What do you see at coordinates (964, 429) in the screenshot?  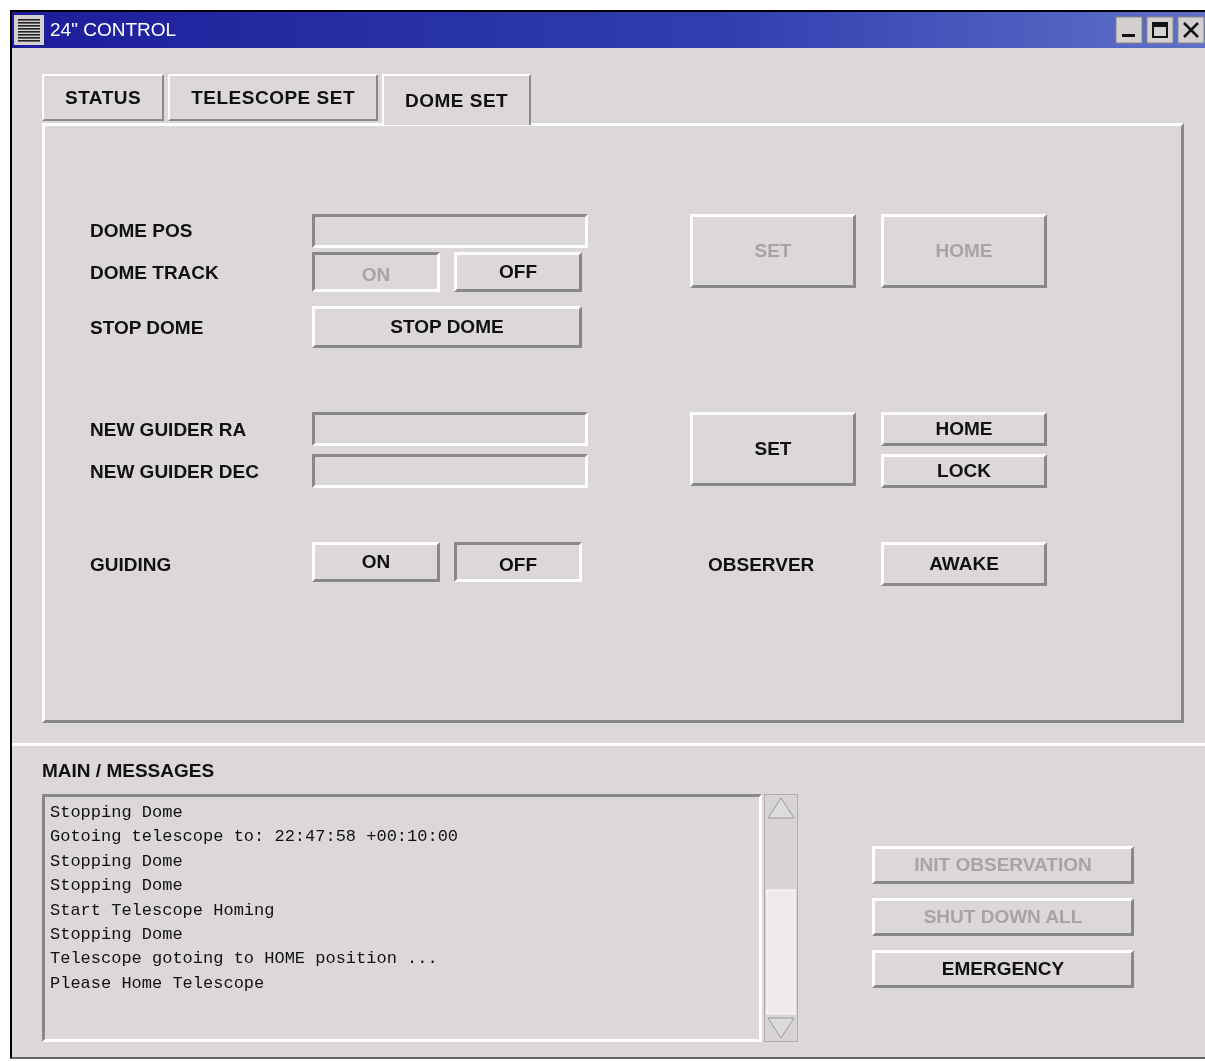 I see `home-button: HOME` at bounding box center [964, 429].